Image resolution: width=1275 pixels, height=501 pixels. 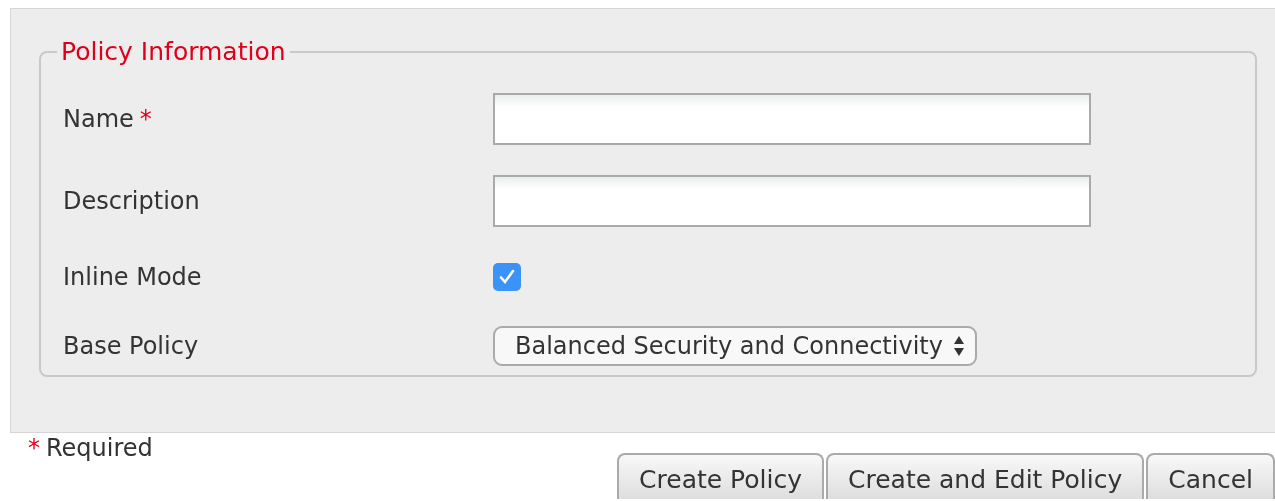 What do you see at coordinates (985, 476) in the screenshot?
I see `action-button: Create and Edit Policy` at bounding box center [985, 476].